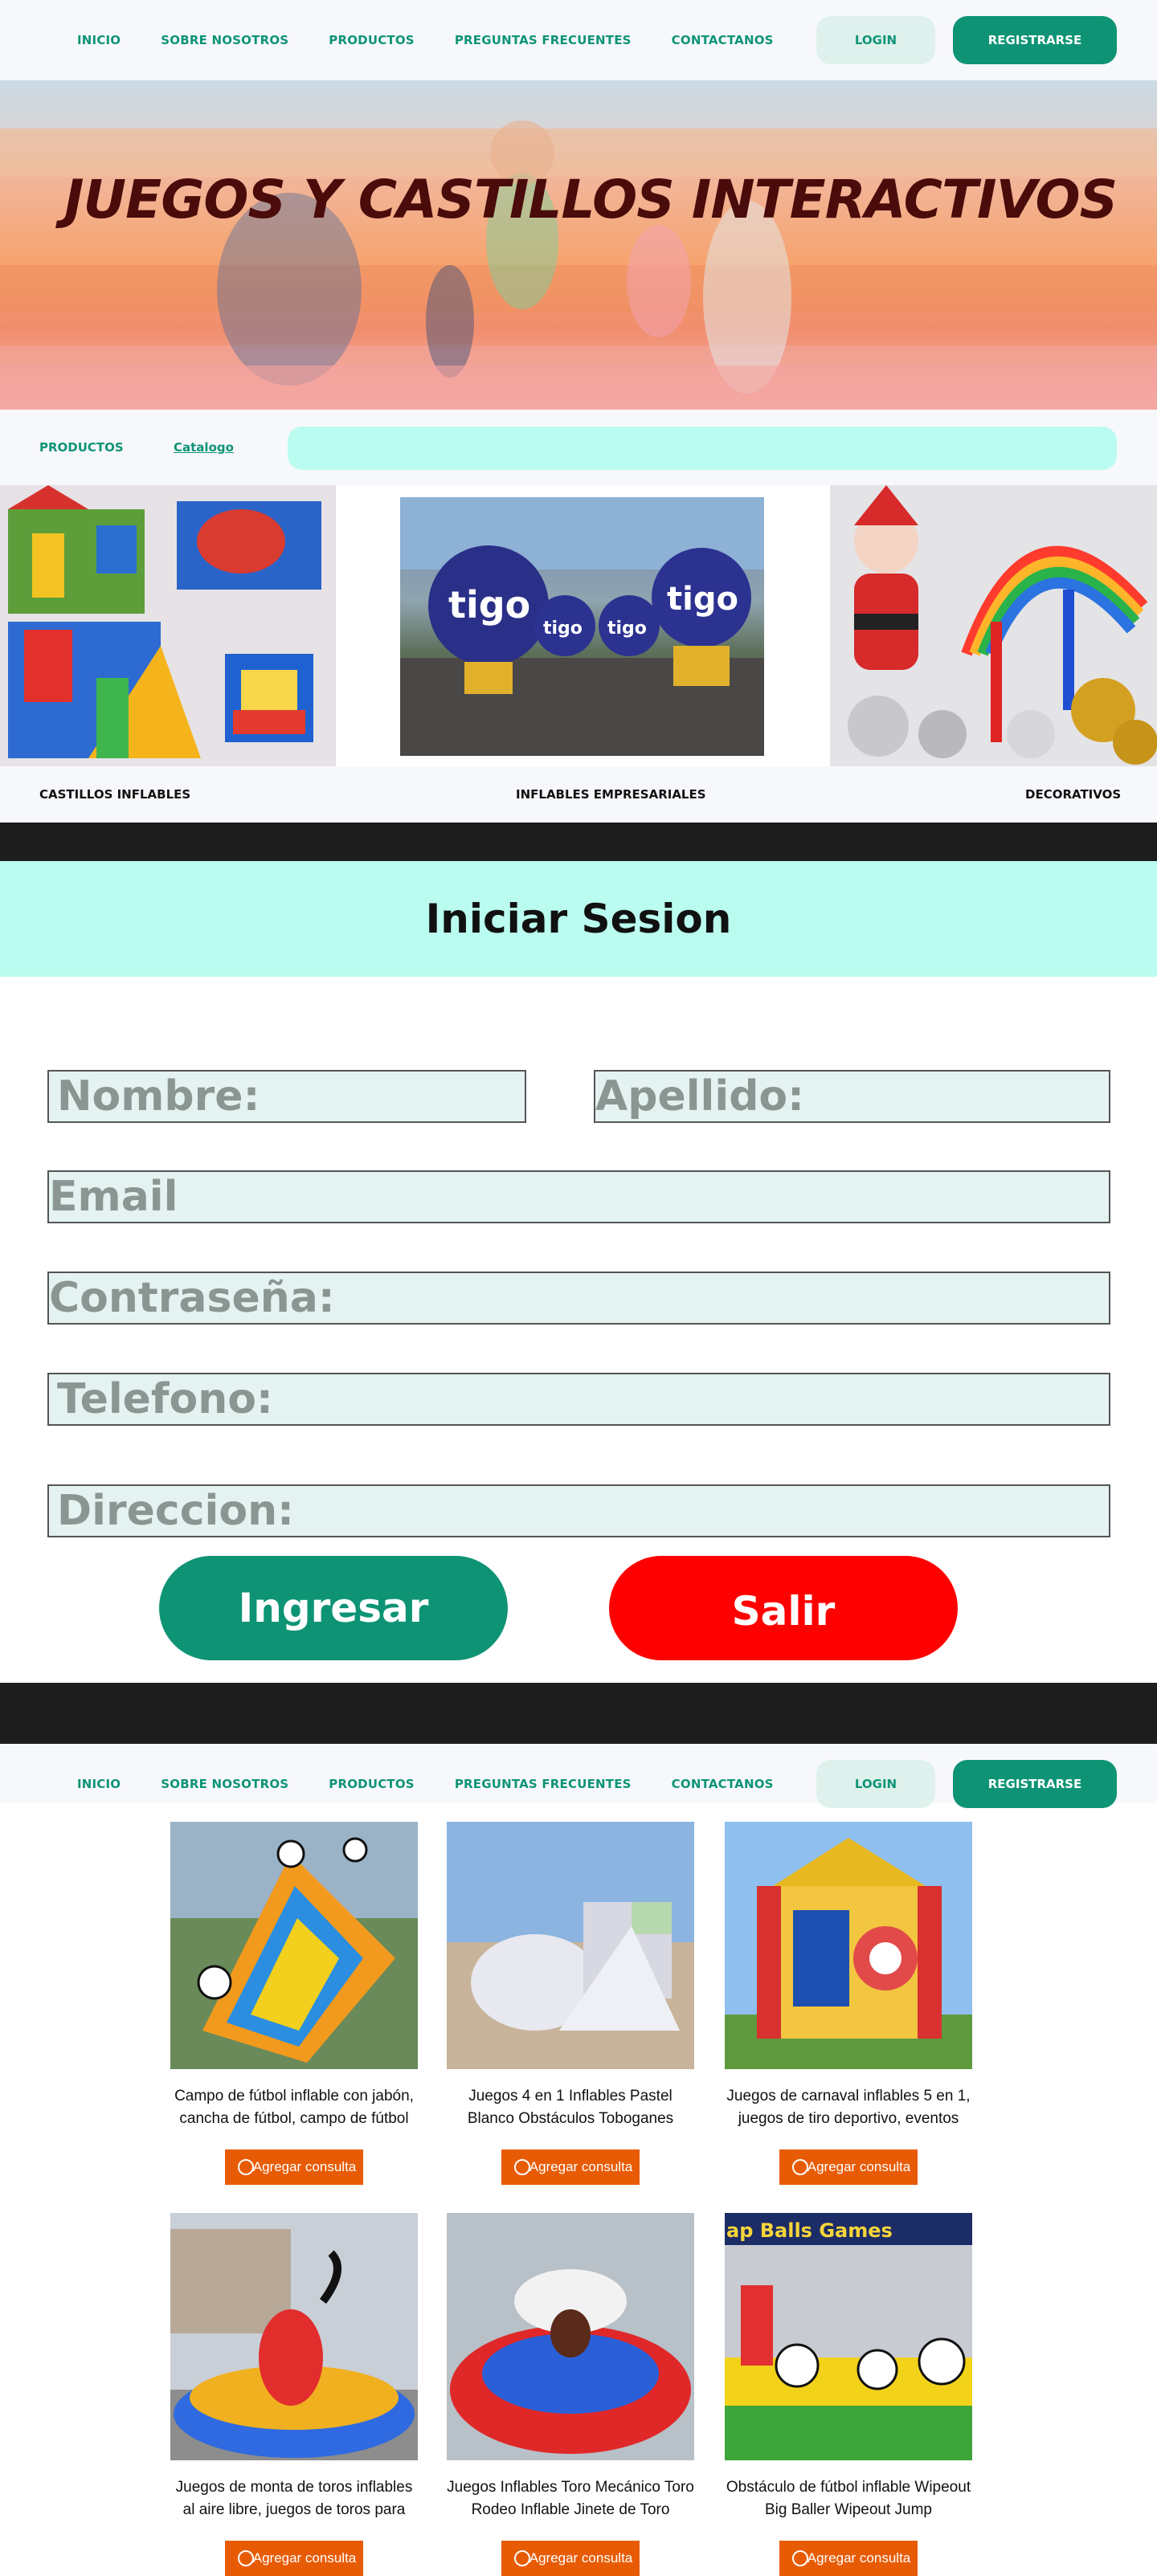  What do you see at coordinates (99, 40) in the screenshot?
I see `nav-link-inicio: INICIO` at bounding box center [99, 40].